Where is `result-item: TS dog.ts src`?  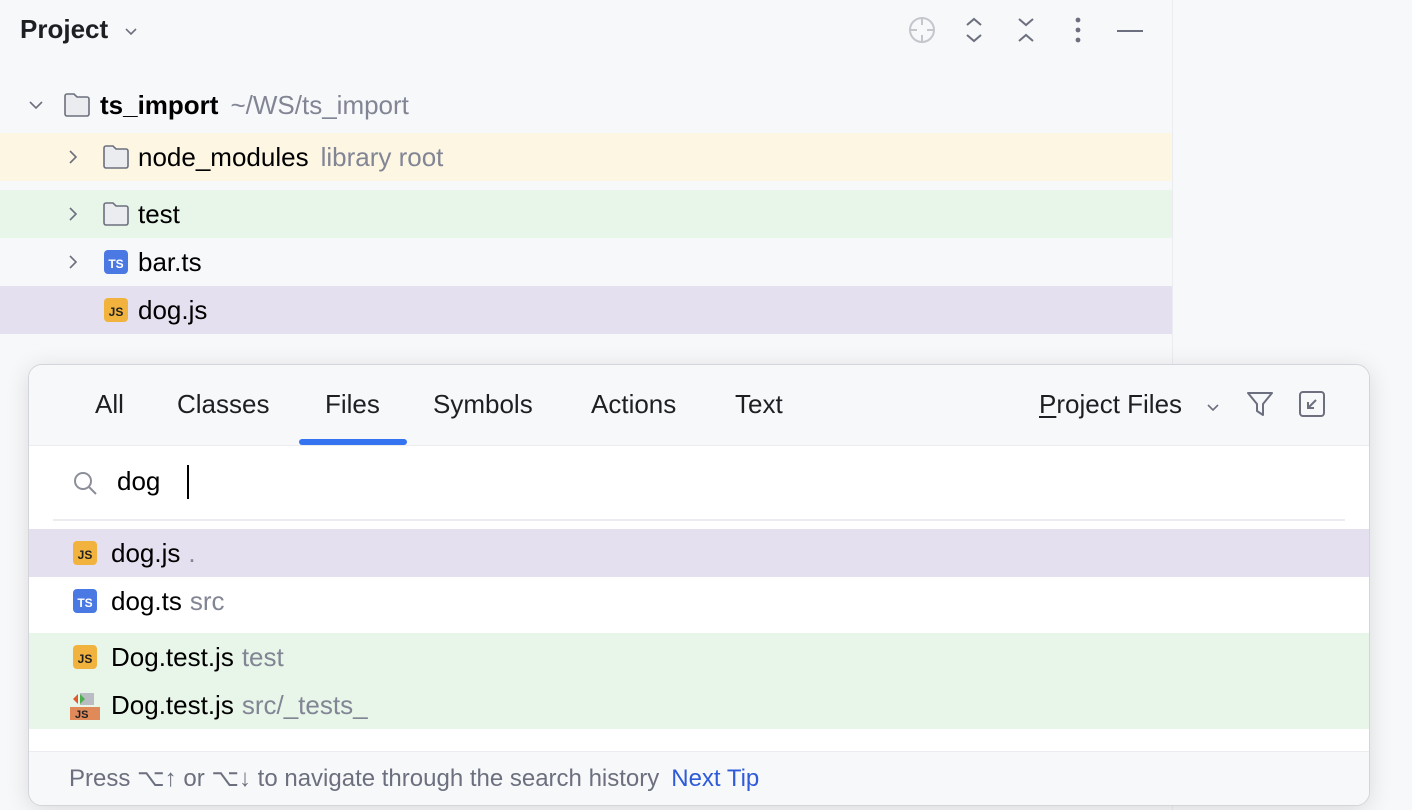 result-item: TS dog.ts src is located at coordinates (699, 601).